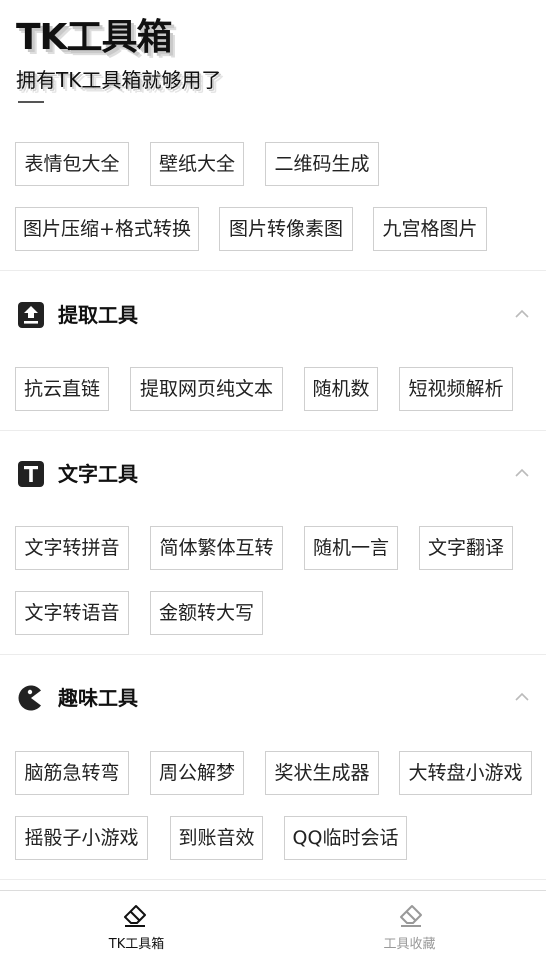 This screenshot has width=546, height=954. Describe the element at coordinates (351, 548) in the screenshot. I see `tool-tag: 随机一言` at that location.